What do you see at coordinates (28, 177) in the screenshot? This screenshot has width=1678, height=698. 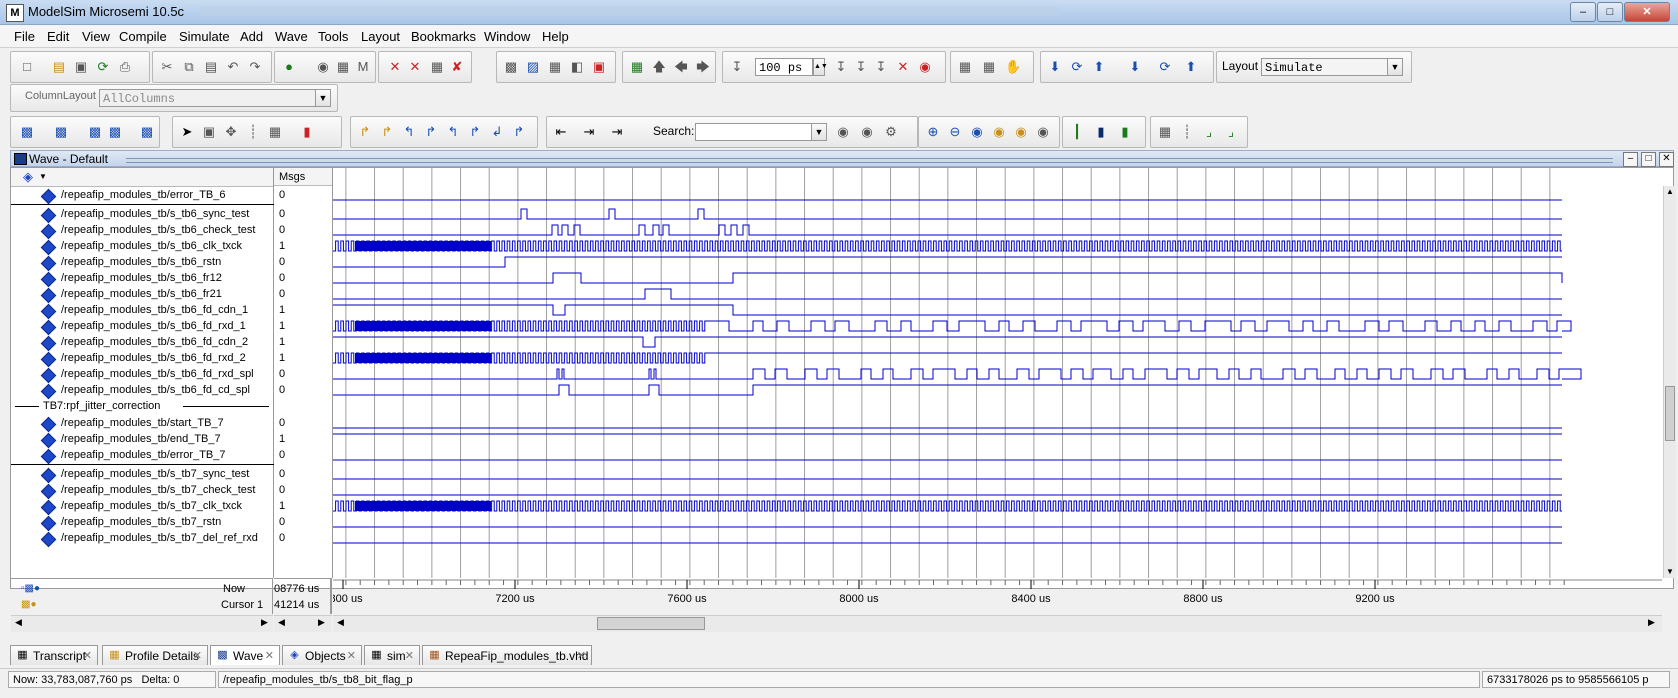 I see `wave-options-icon: ◈` at bounding box center [28, 177].